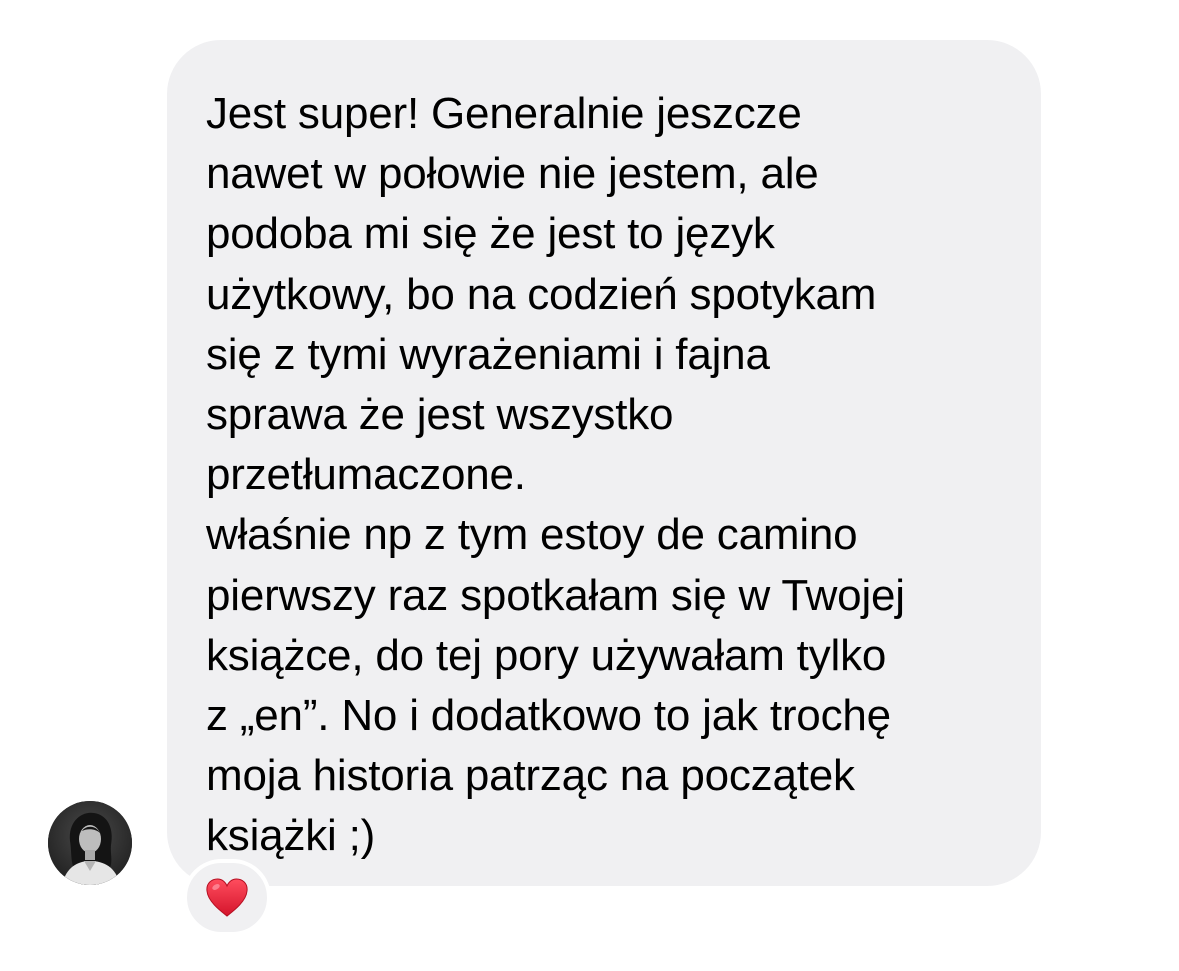 This screenshot has width=1179, height=971. What do you see at coordinates (512, 174) in the screenshot?
I see `message-line: nawet w połowie nie jestem, ale` at bounding box center [512, 174].